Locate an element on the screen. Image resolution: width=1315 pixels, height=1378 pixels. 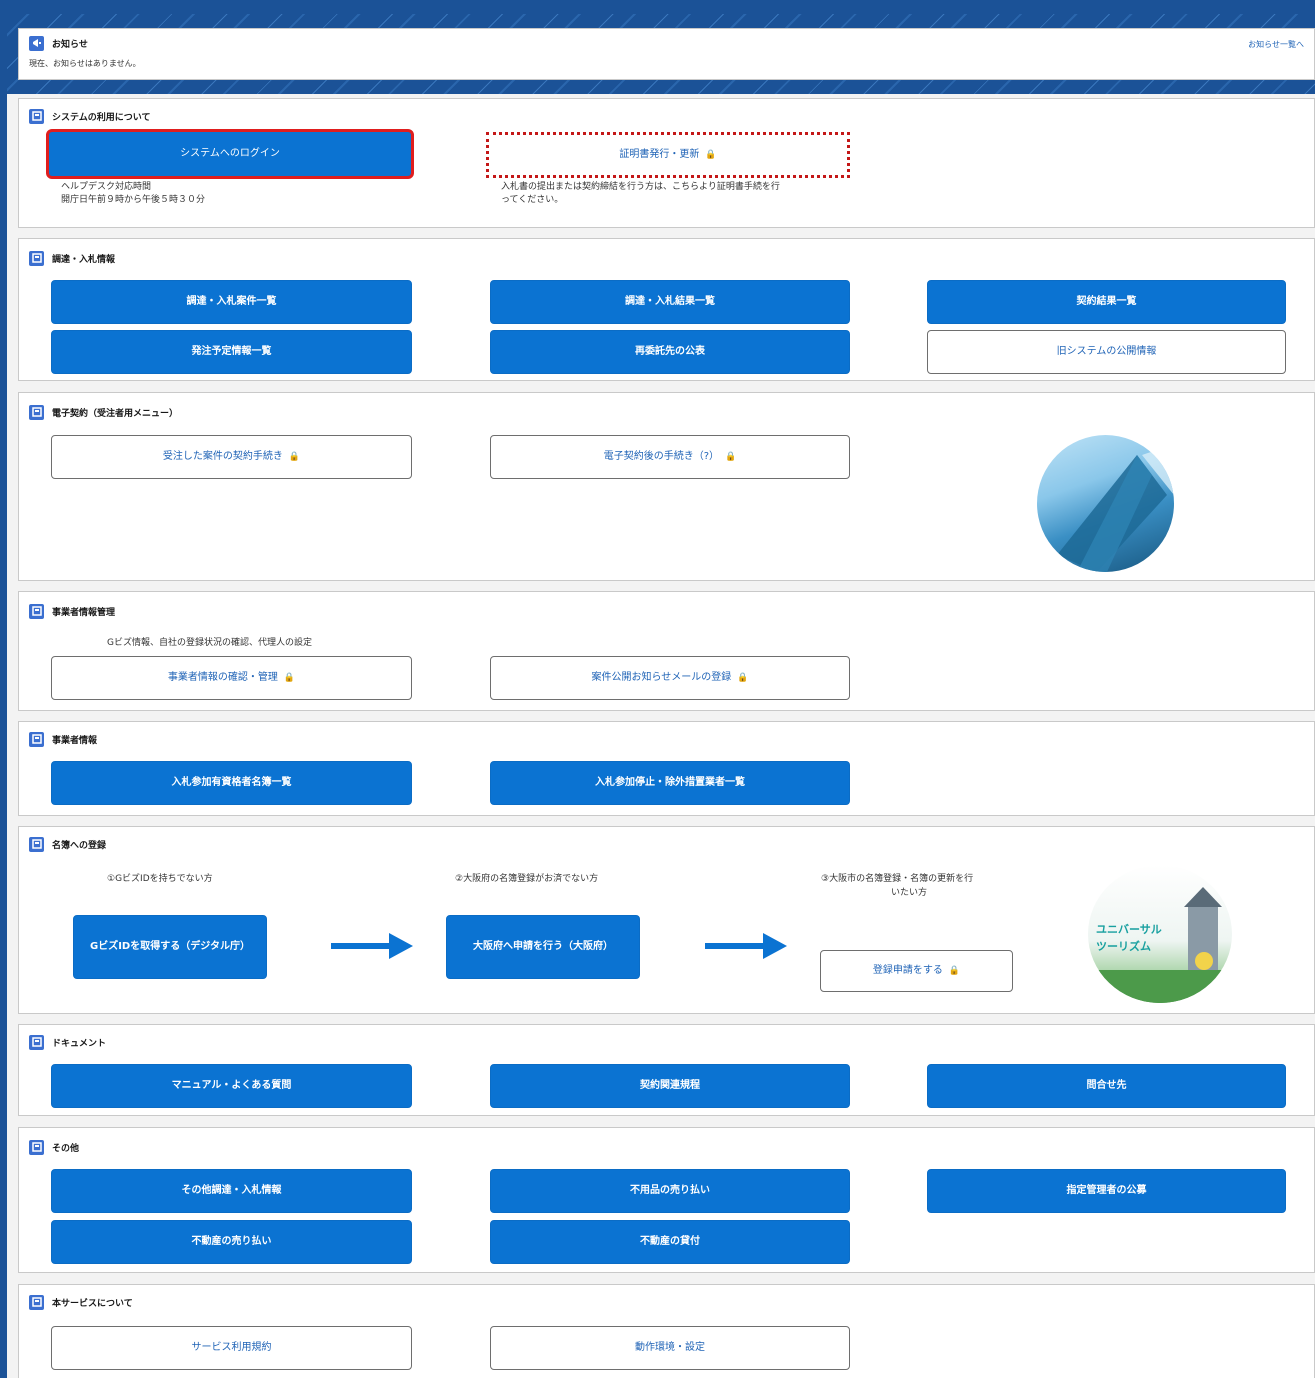
section-about-header: 本サービスについて is located at coordinates (81, 1302).